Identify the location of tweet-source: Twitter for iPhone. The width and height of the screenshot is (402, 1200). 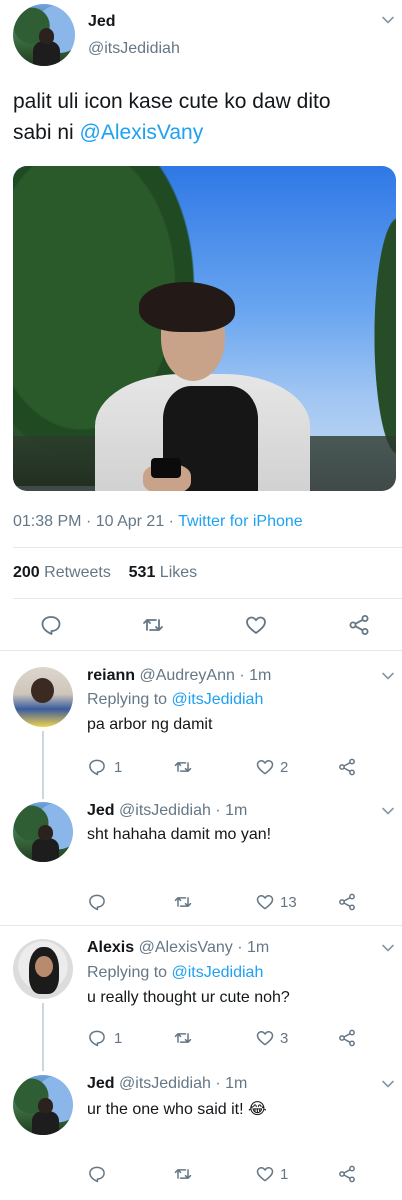
(240, 521).